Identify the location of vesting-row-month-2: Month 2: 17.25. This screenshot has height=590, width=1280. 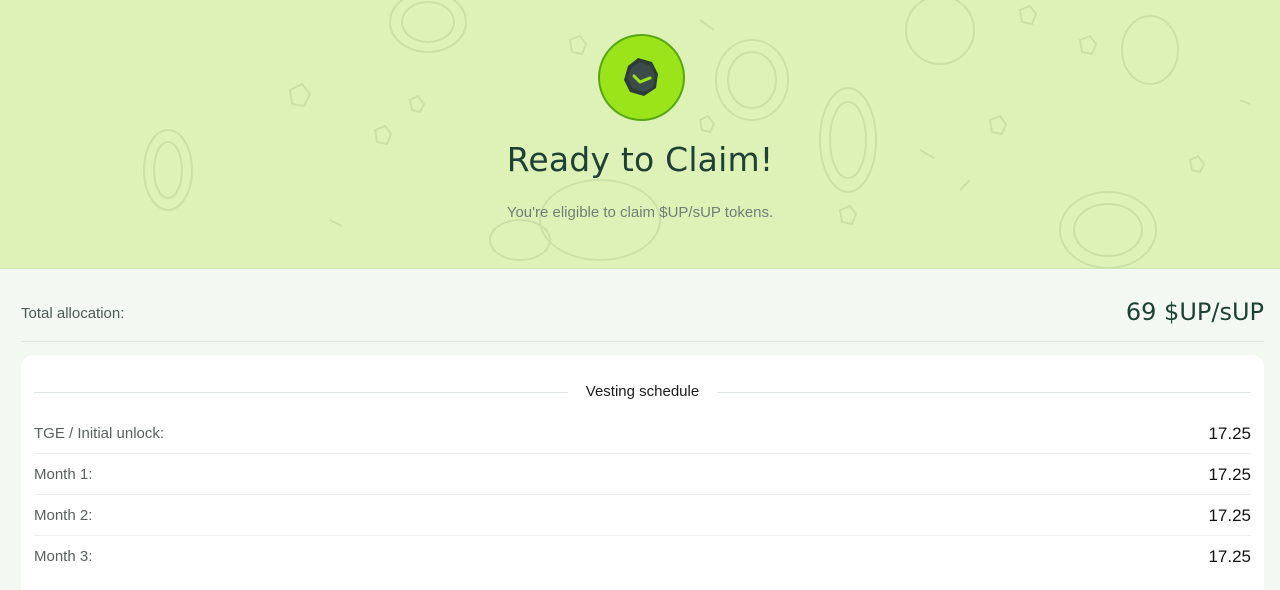
(642, 515).